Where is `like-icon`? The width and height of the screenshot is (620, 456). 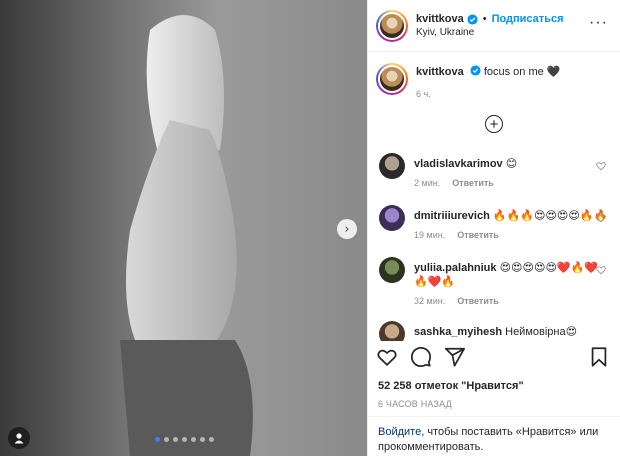 like-icon is located at coordinates (387, 357).